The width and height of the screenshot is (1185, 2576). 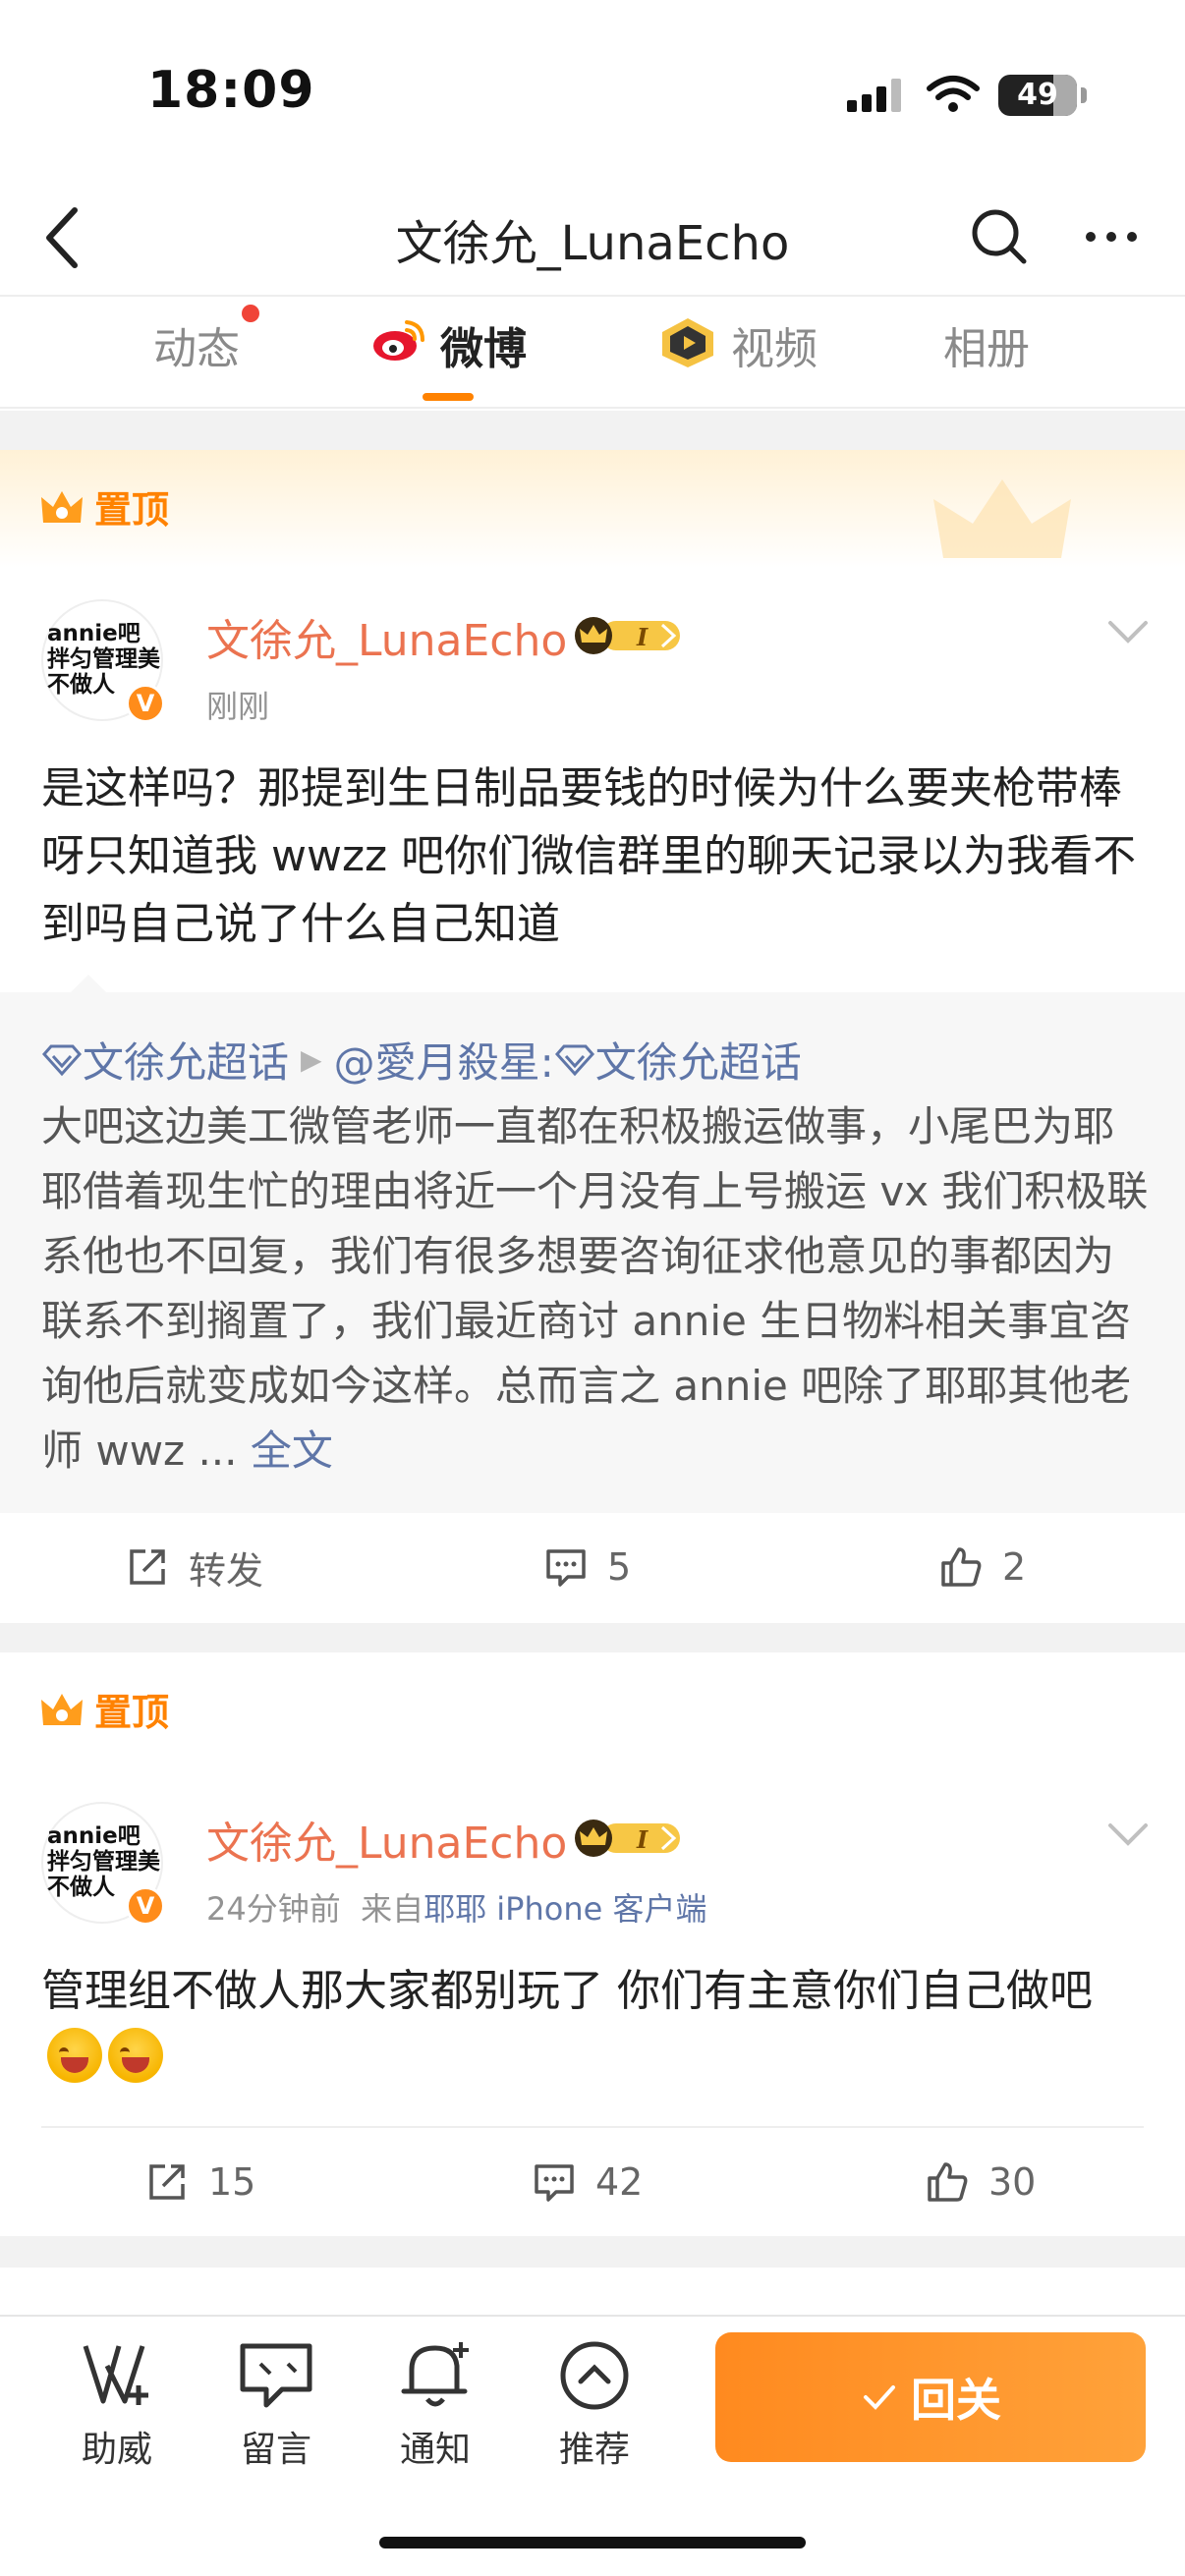 I want to click on tab-dynamics: 动态, so click(x=197, y=349).